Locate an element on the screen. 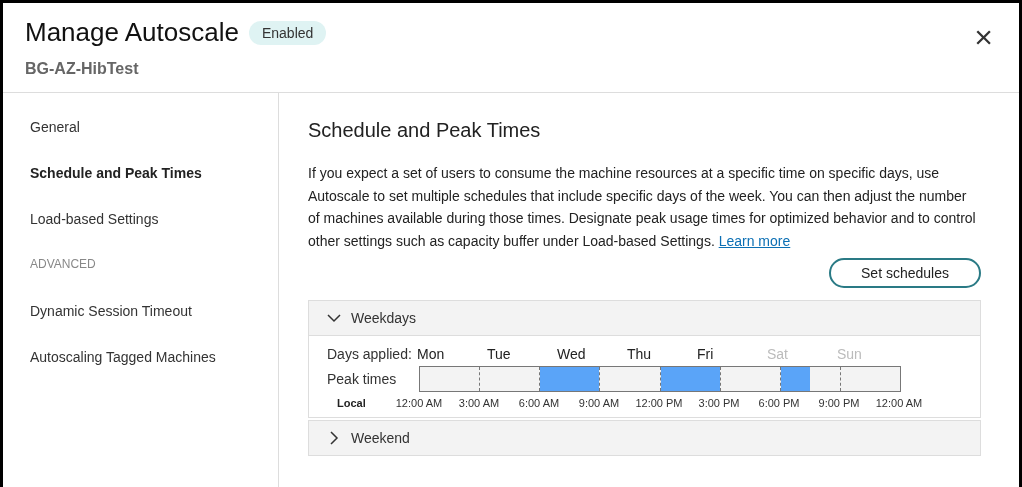  window-title: Manage Autoscale is located at coordinates (132, 32).